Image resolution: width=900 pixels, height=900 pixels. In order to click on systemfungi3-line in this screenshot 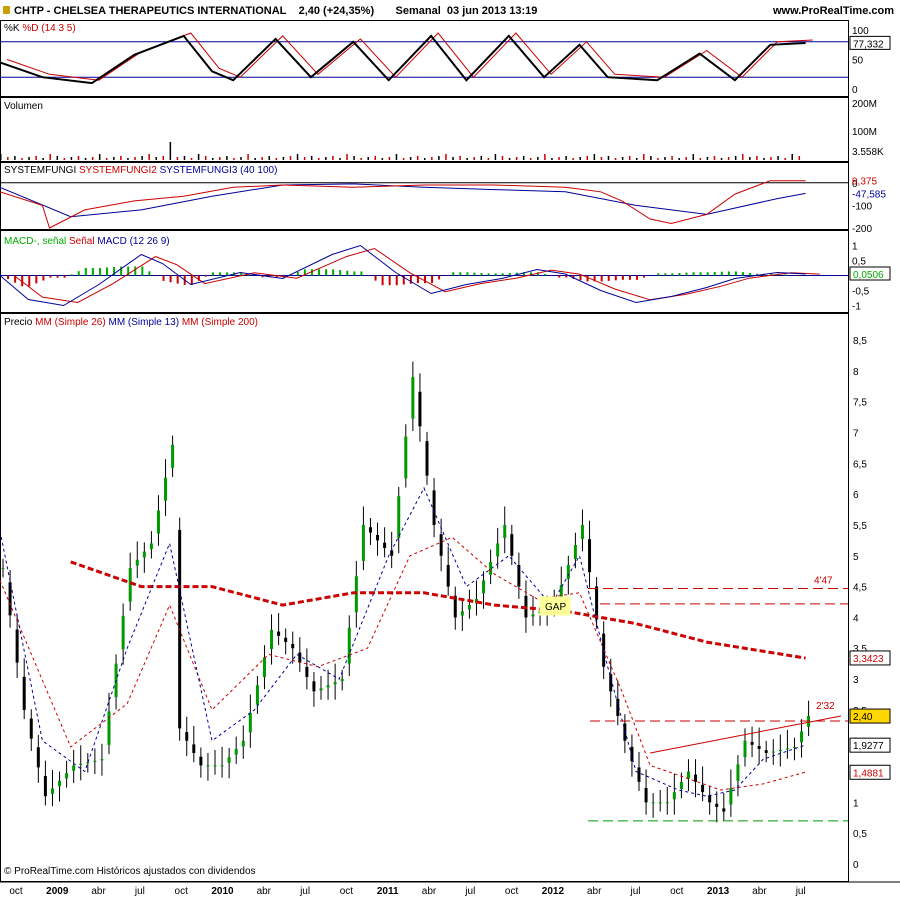, I will do `click(403, 200)`.